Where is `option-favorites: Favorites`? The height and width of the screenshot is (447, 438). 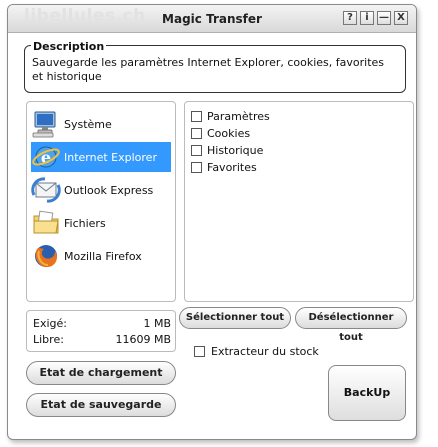 option-favorites: Favorites is located at coordinates (224, 167).